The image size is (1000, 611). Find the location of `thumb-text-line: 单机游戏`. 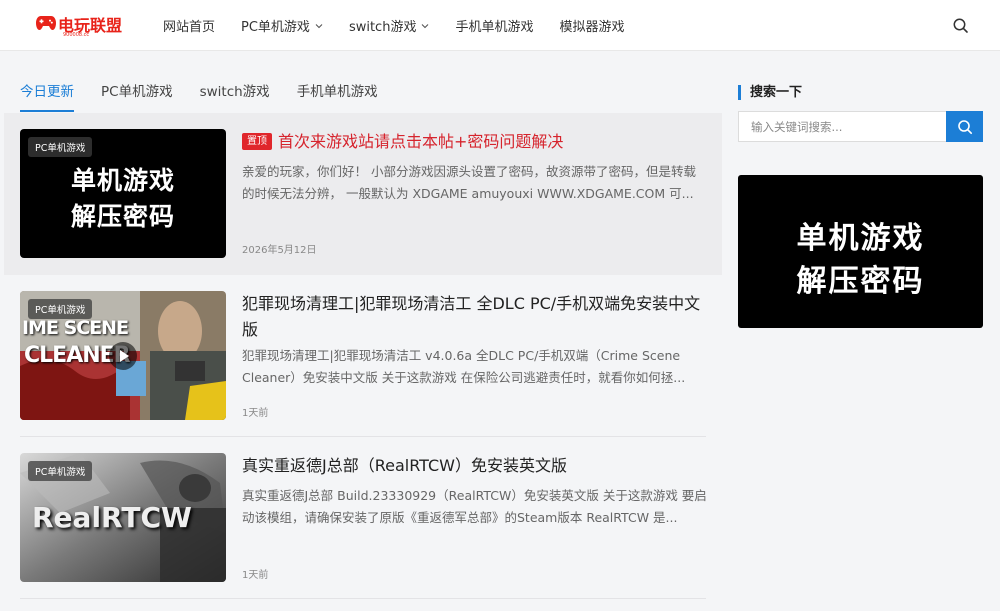

thumb-text-line: 单机游戏 is located at coordinates (122, 180).